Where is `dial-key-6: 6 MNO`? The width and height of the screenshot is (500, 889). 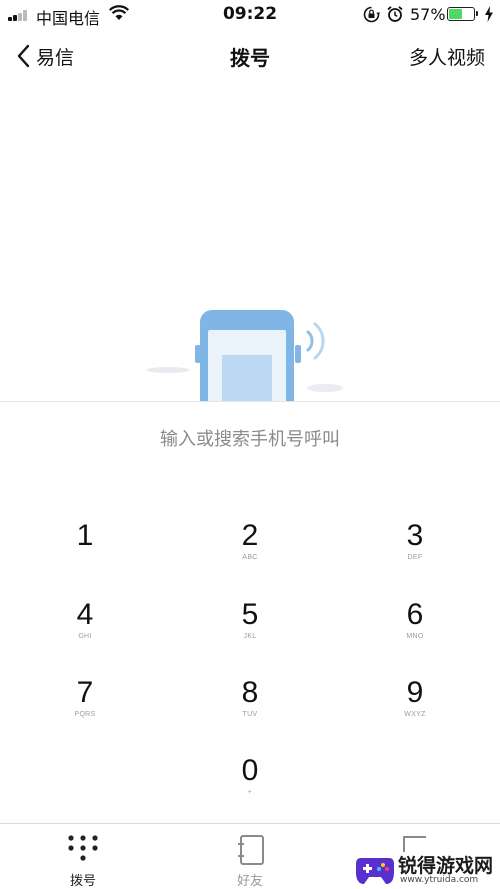
dial-key-6: 6 MNO is located at coordinates (415, 631).